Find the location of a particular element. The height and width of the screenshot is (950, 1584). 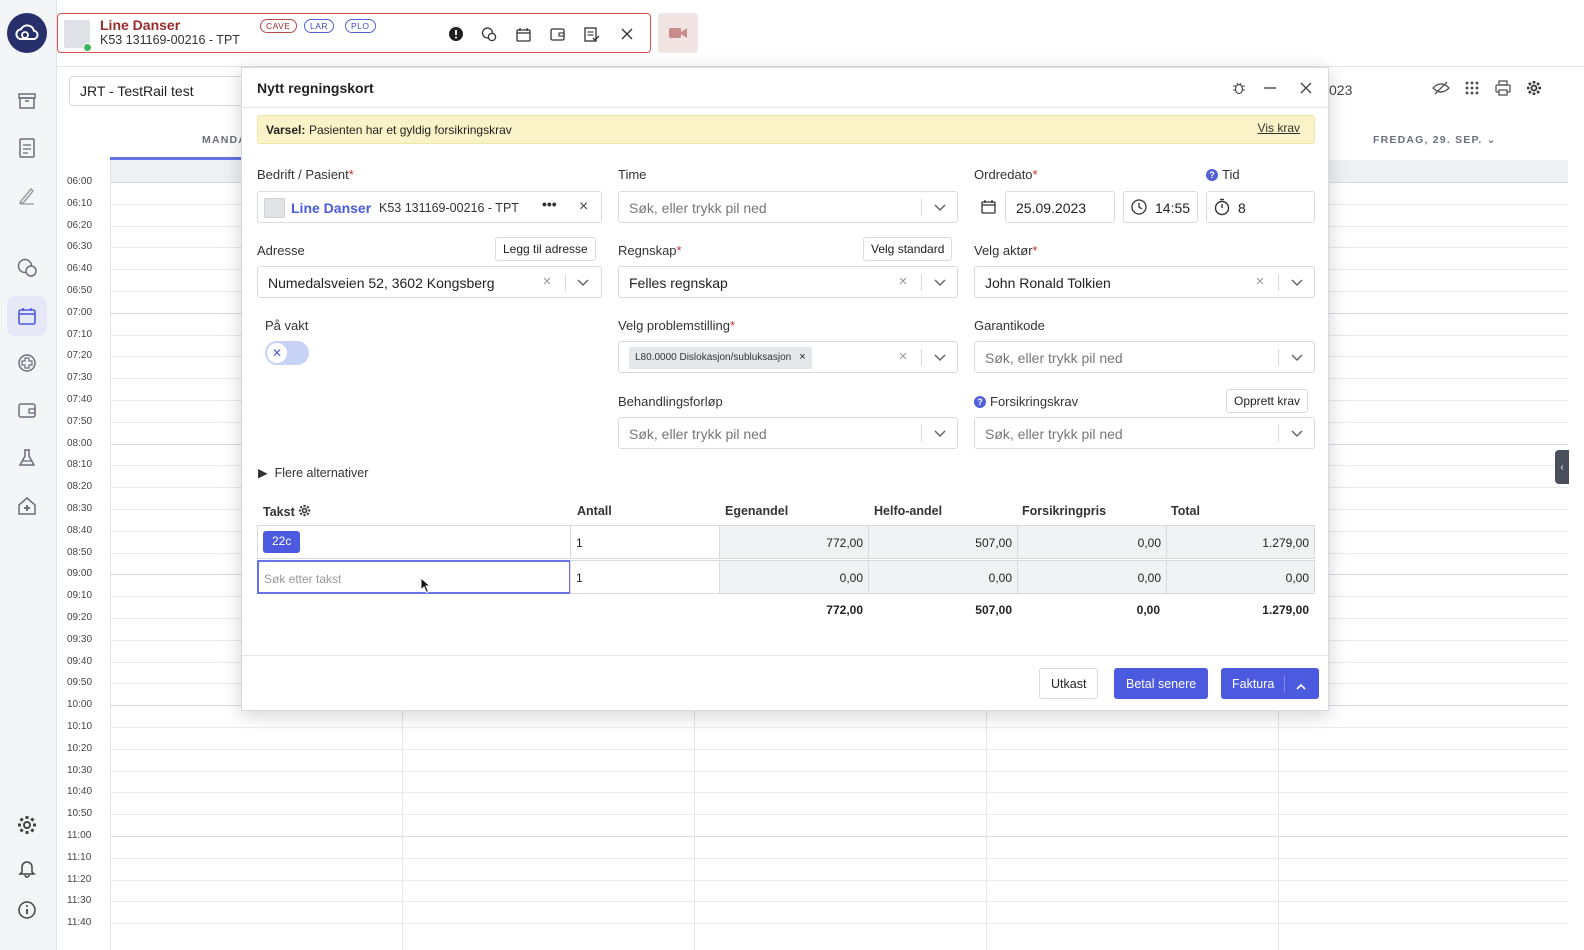

eye-hidden-icon is located at coordinates (1441, 88).